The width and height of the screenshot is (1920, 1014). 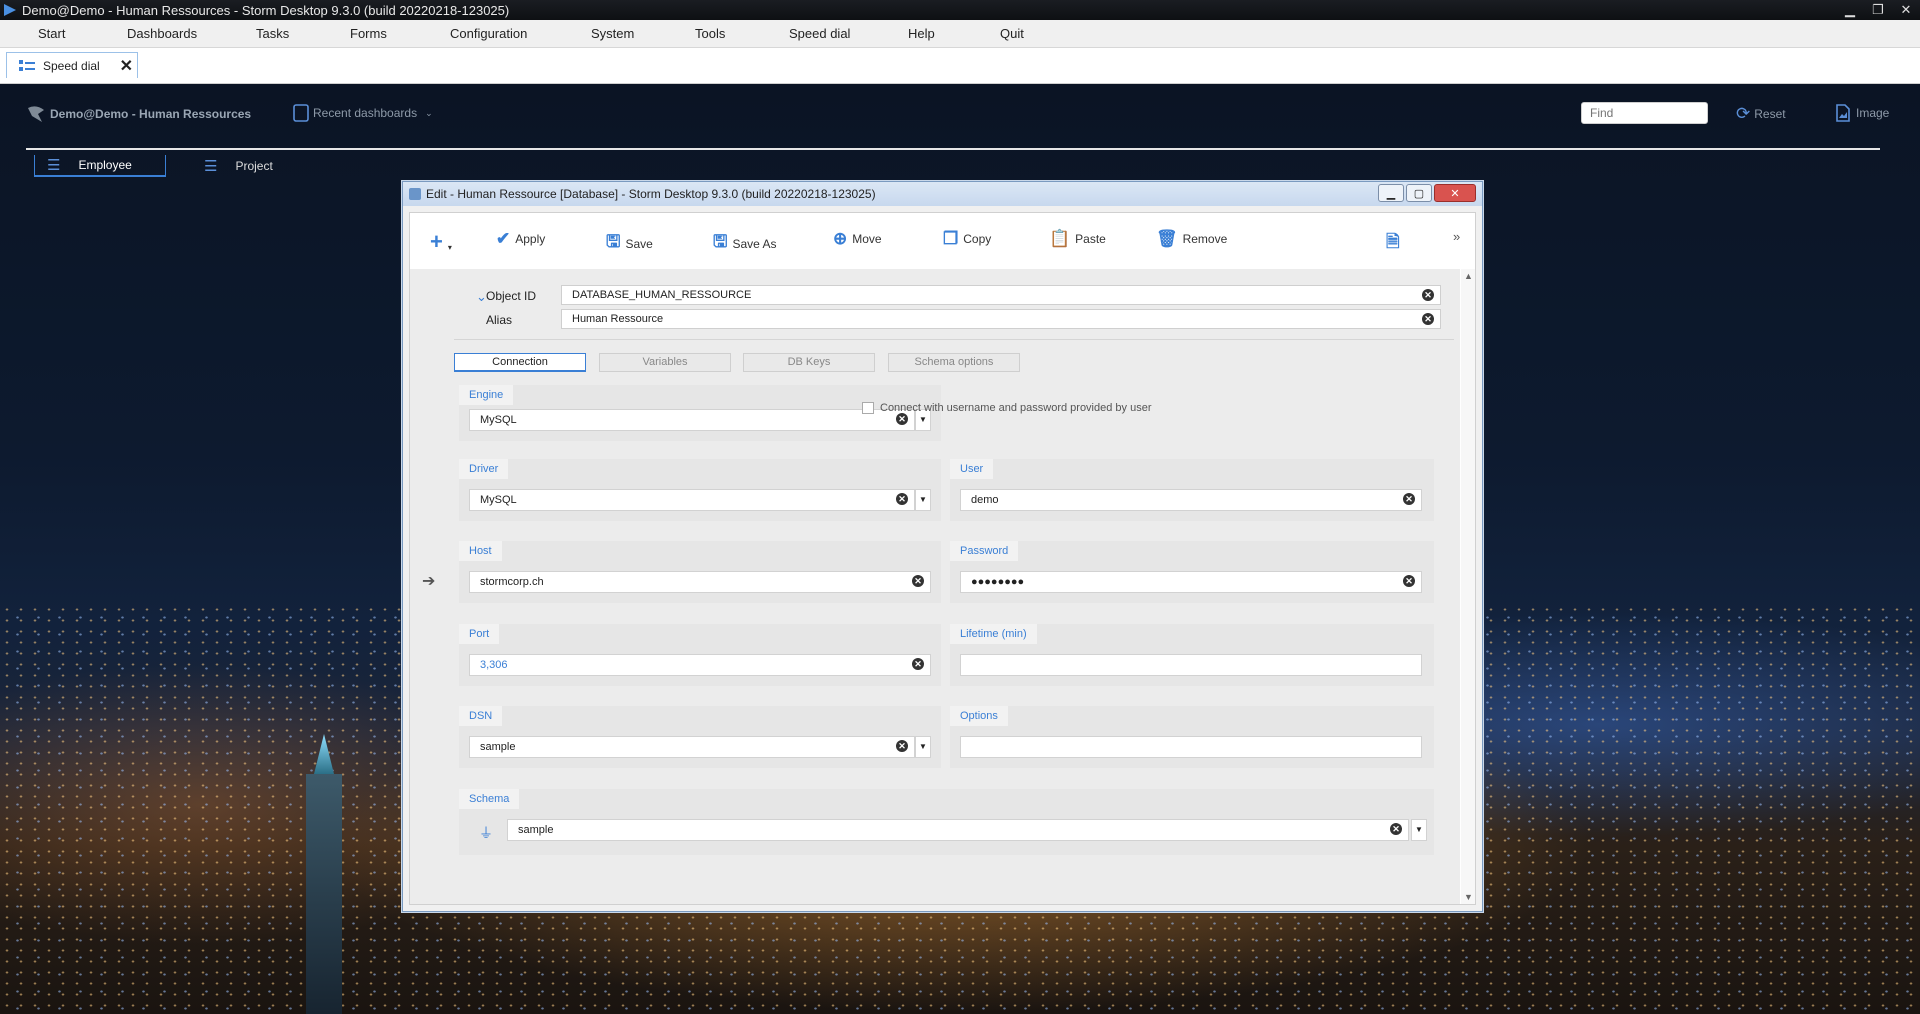 I want to click on menu-forms: Forms, so click(x=368, y=33).